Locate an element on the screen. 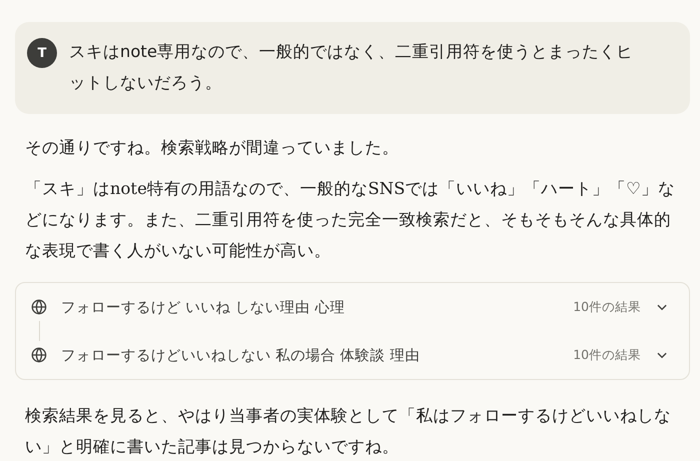 This screenshot has width=700, height=461. user-message-text: スキはnote専用なので、一般的ではなく、二重引用符を使うとまったくヒットしないだろう。 is located at coordinates (351, 67).